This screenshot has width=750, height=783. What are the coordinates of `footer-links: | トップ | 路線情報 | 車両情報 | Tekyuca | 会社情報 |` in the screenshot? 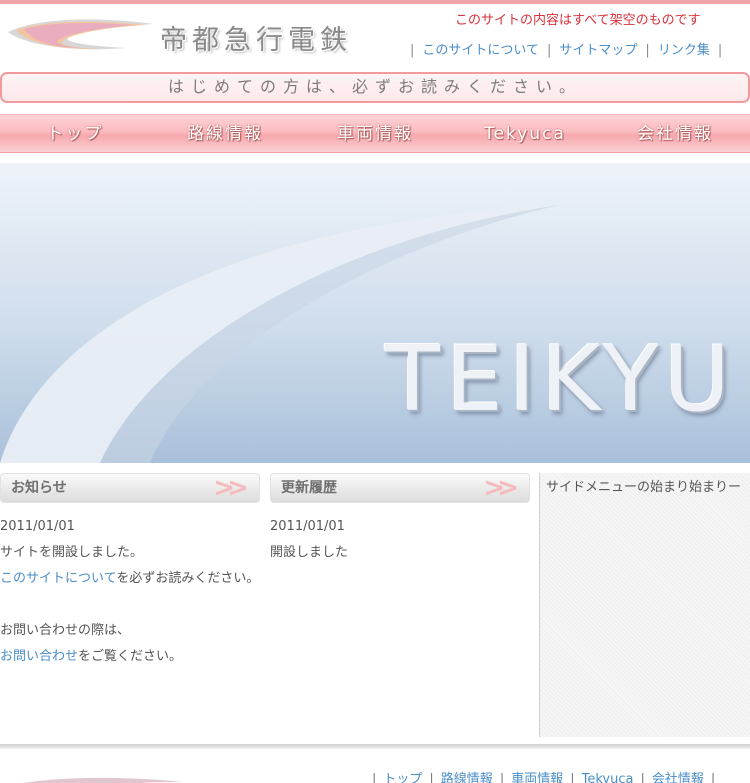 It's located at (543, 775).